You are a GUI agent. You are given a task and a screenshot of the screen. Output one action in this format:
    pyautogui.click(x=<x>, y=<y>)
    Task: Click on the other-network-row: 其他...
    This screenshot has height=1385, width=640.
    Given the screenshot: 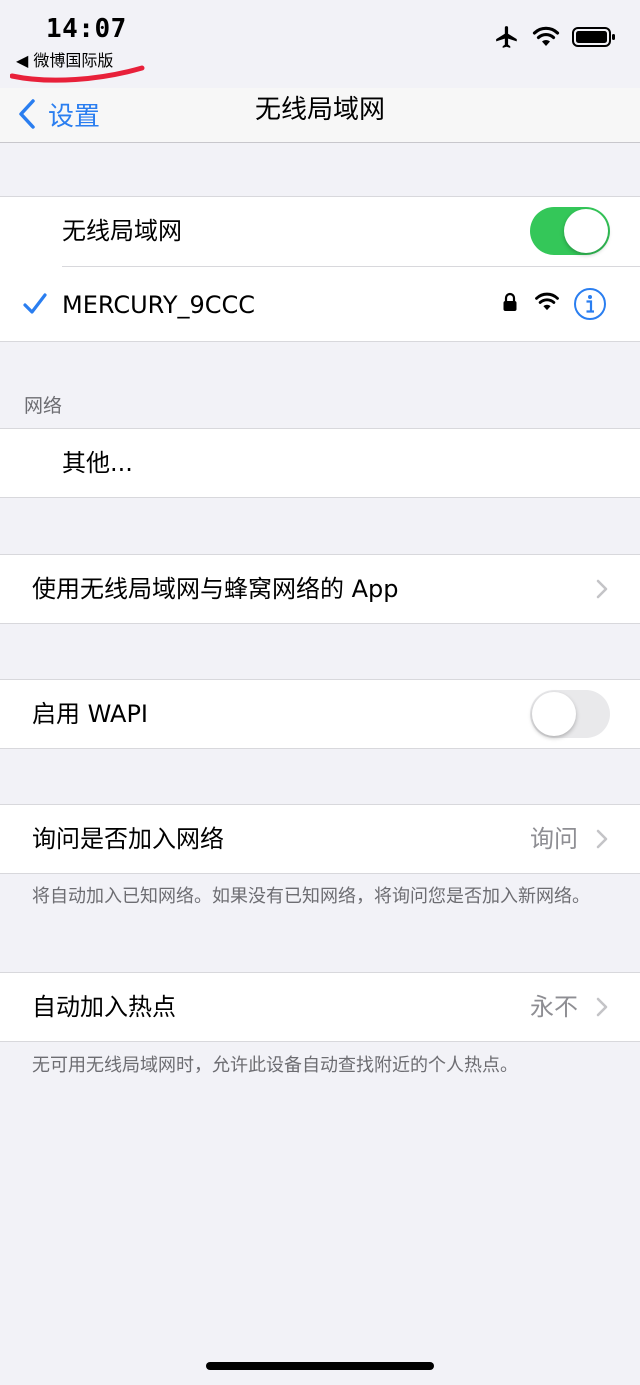 What is the action you would take?
    pyautogui.click(x=320, y=463)
    